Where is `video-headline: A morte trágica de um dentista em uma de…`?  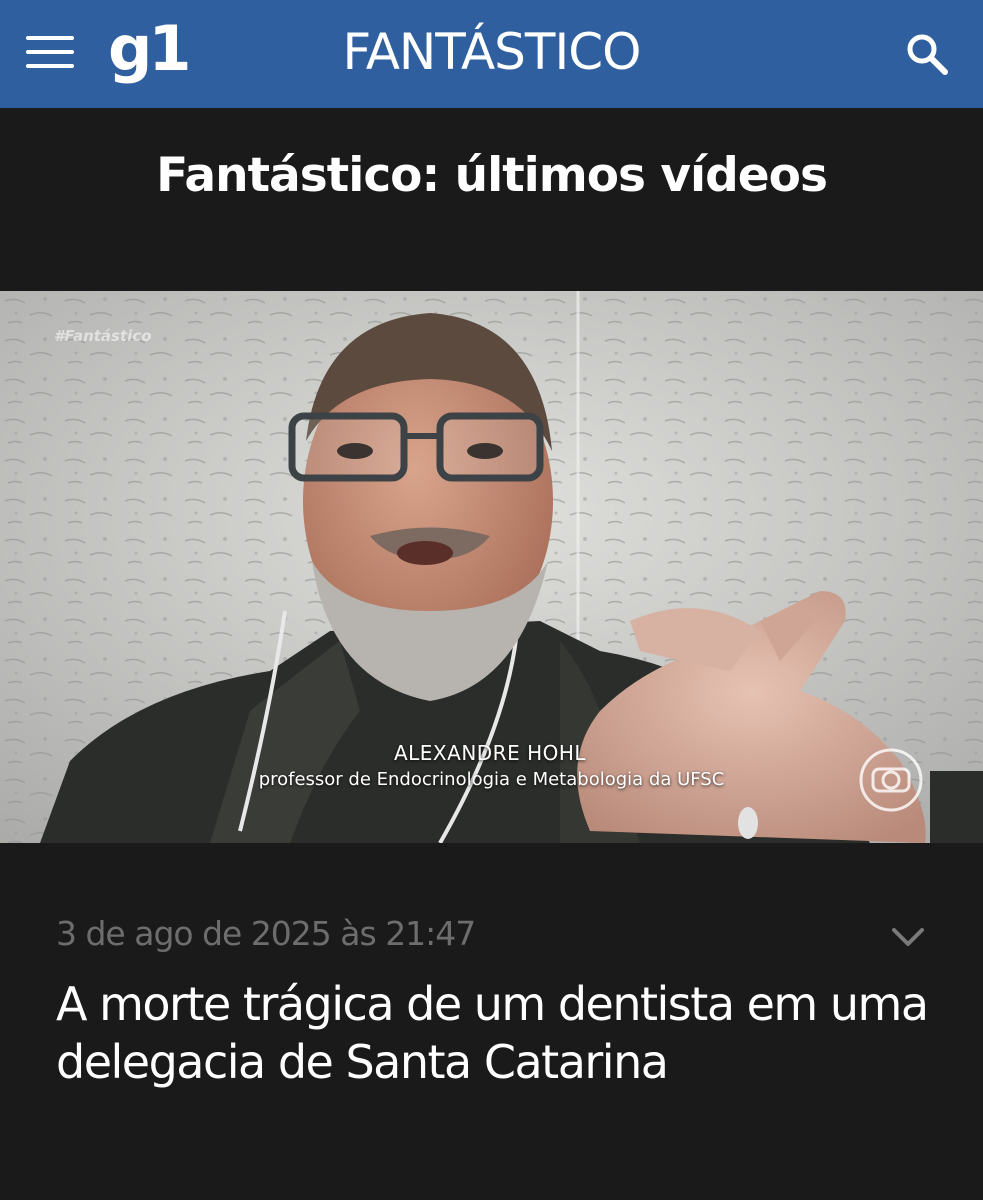 video-headline: A morte trágica de um dentista em uma de… is located at coordinates (496, 1033).